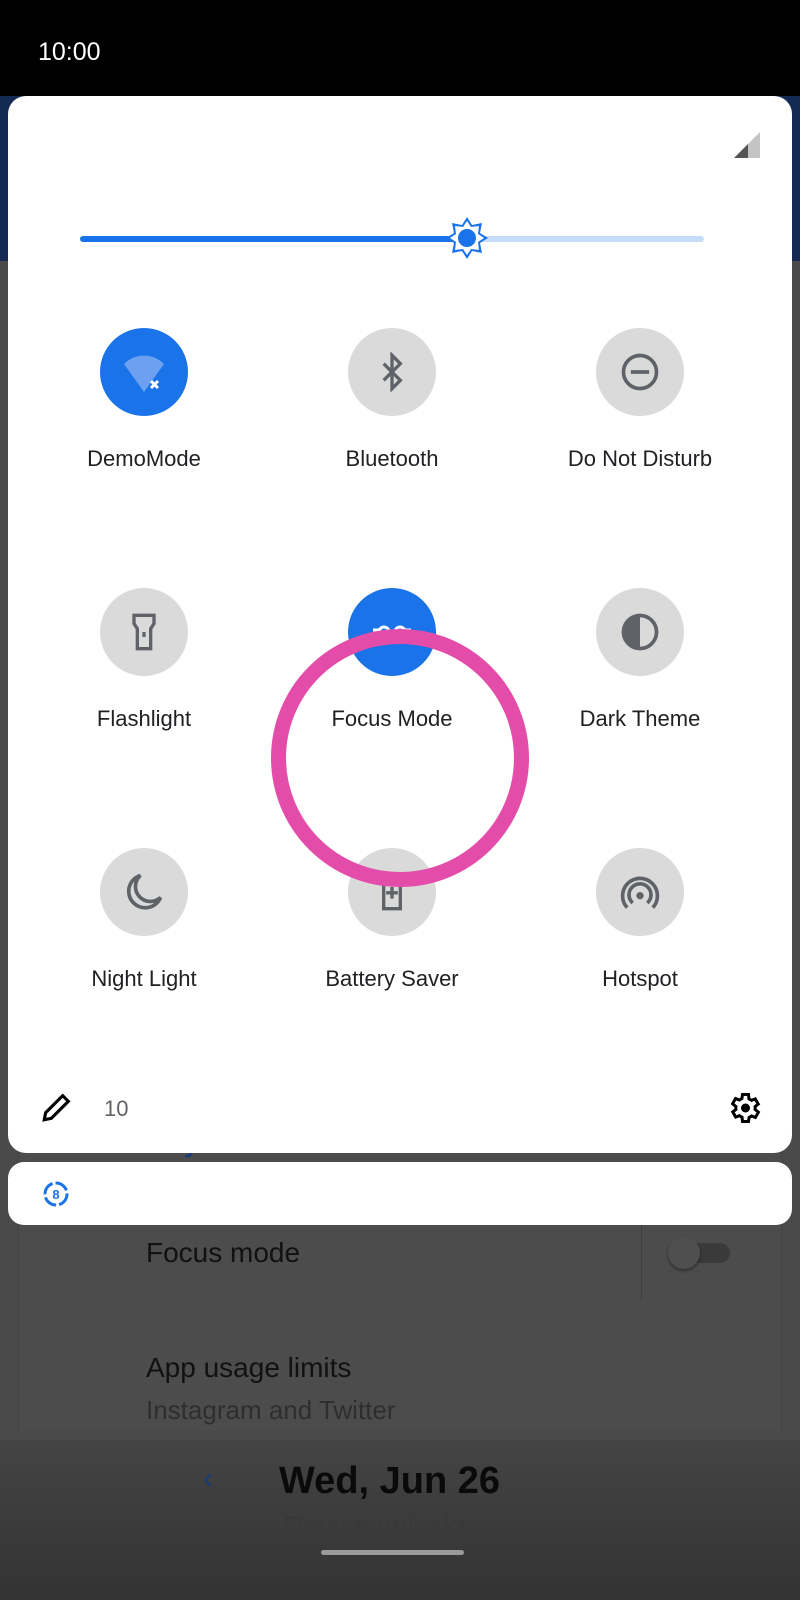  What do you see at coordinates (641, 1262) in the screenshot?
I see `divider` at bounding box center [641, 1262].